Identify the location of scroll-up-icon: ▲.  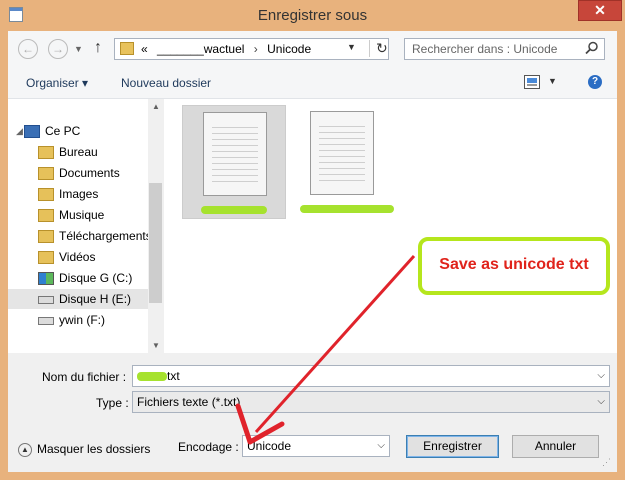
(156, 106).